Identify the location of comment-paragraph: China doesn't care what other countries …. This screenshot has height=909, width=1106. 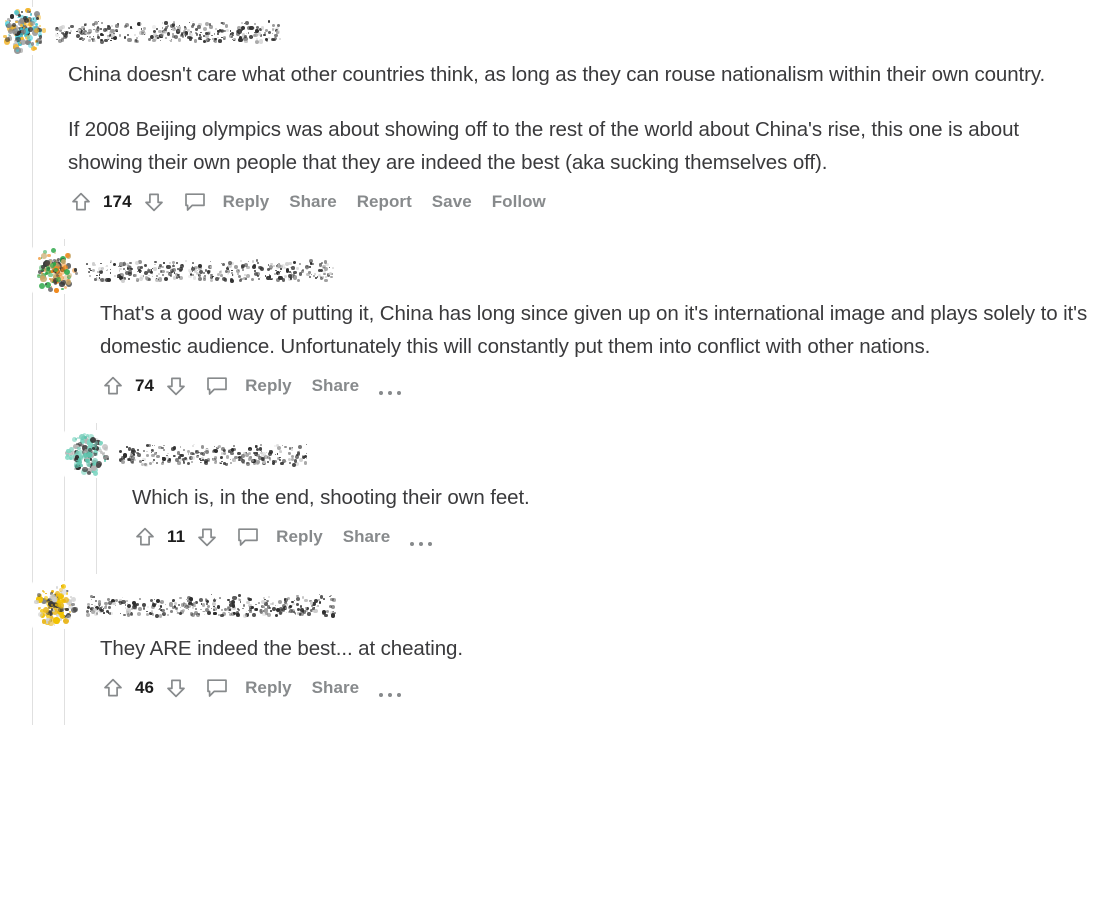
(557, 74).